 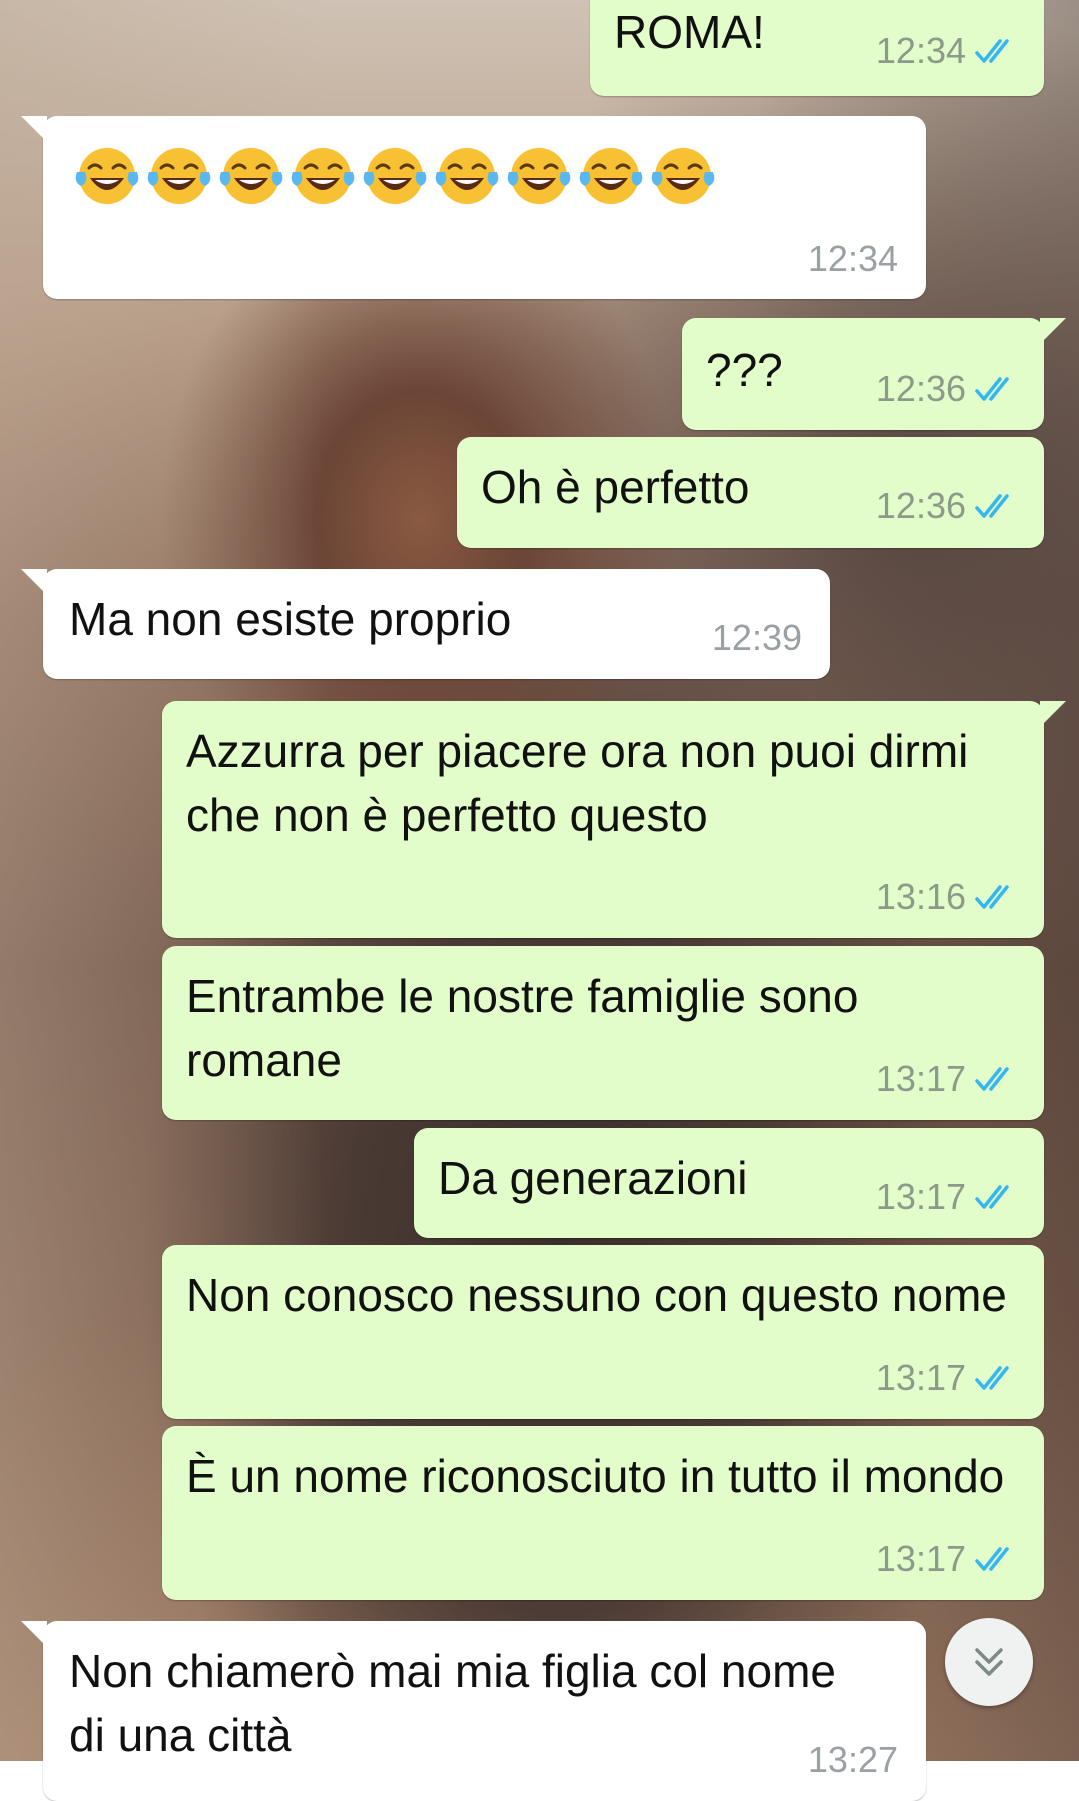 I want to click on message-text: Non conosco nessuno con questo nome, so click(x=596, y=1295).